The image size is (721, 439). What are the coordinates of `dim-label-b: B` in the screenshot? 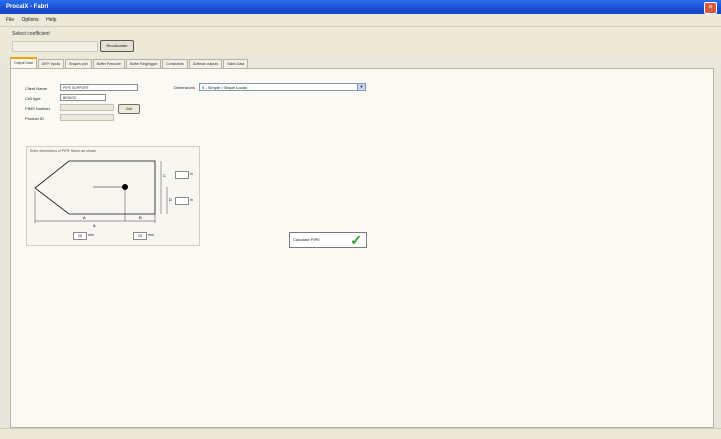 It's located at (140, 217).